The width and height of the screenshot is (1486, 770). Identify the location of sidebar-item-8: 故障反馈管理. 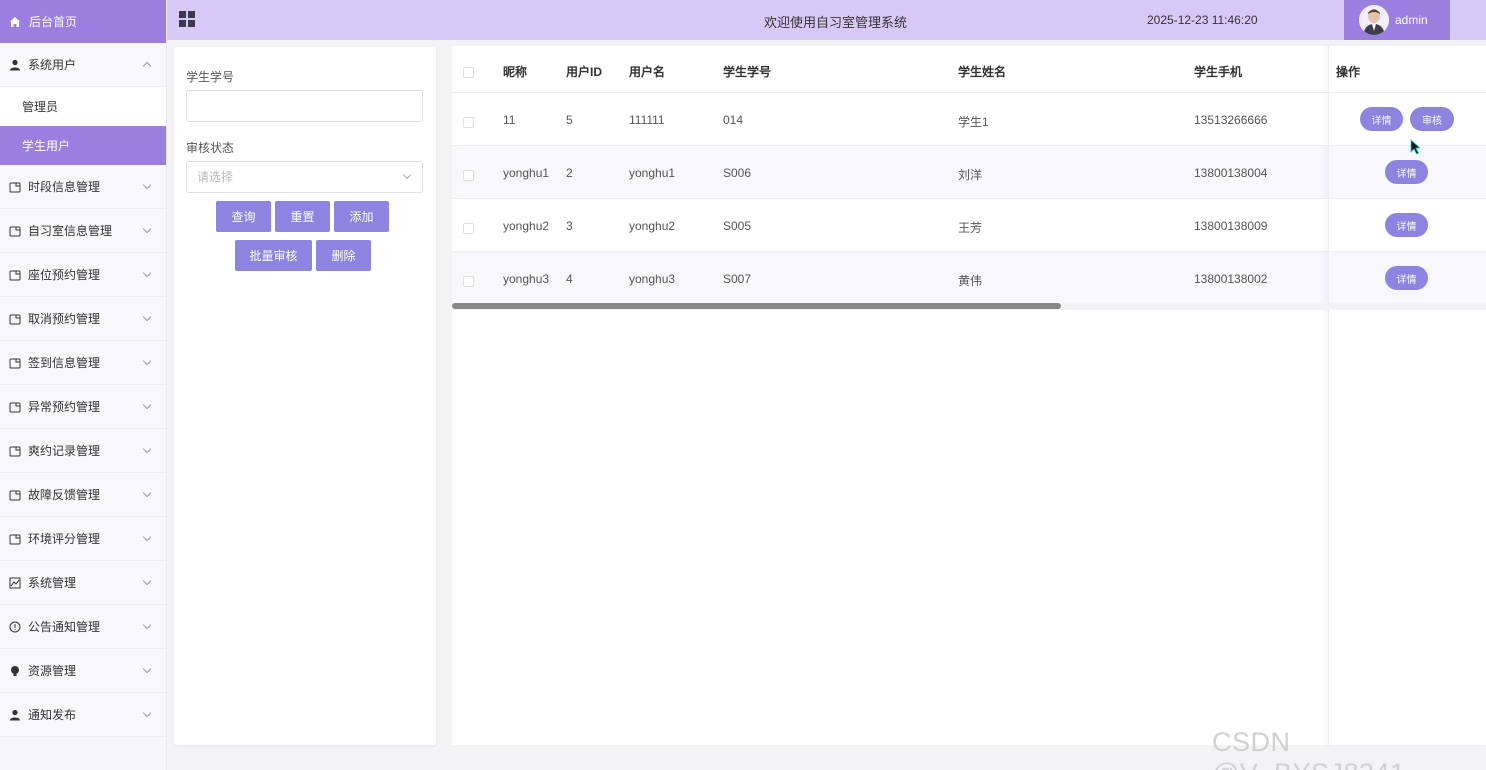
(83, 495).